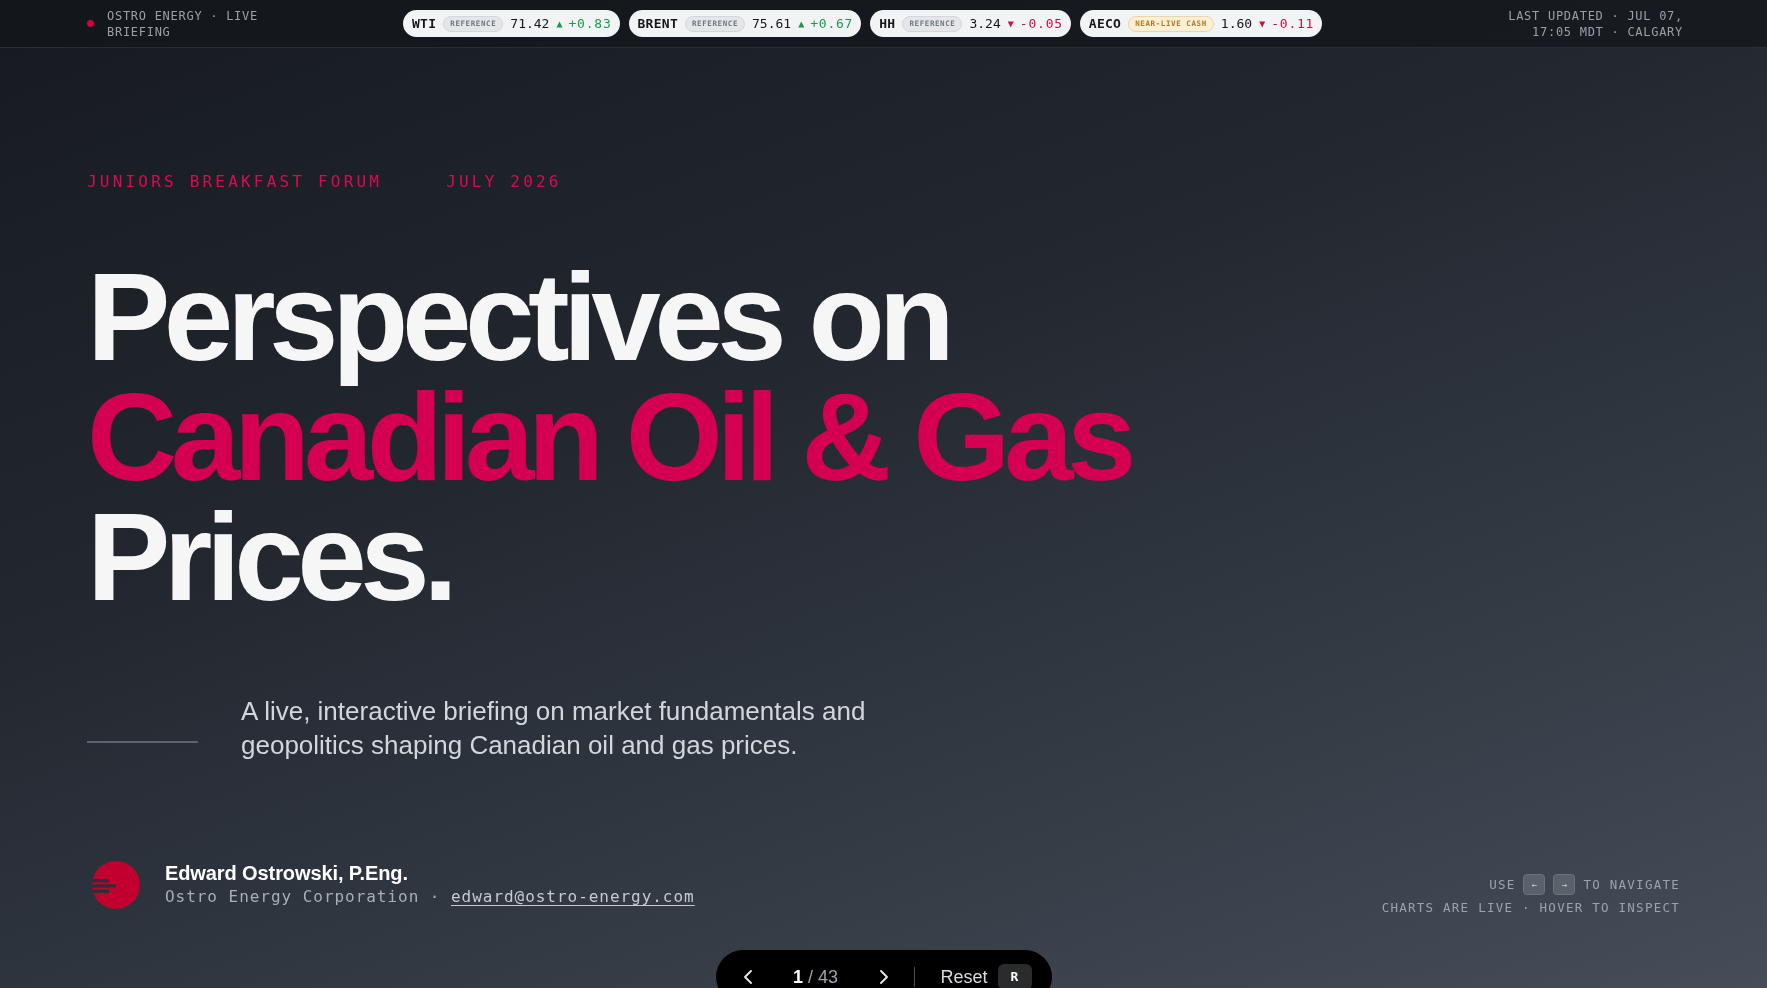 The image size is (1767, 988). Describe the element at coordinates (1564, 884) in the screenshot. I see `arrow-key: →` at that location.